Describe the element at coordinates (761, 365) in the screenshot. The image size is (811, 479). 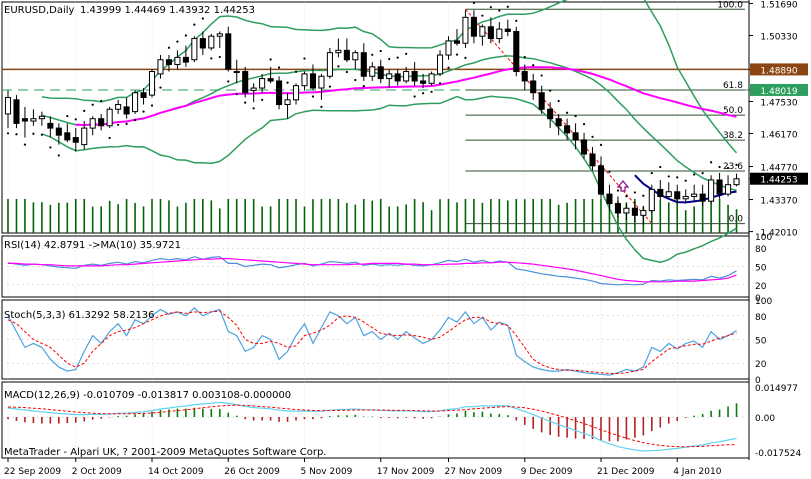
I see `stoch-axis-label: 20` at that location.